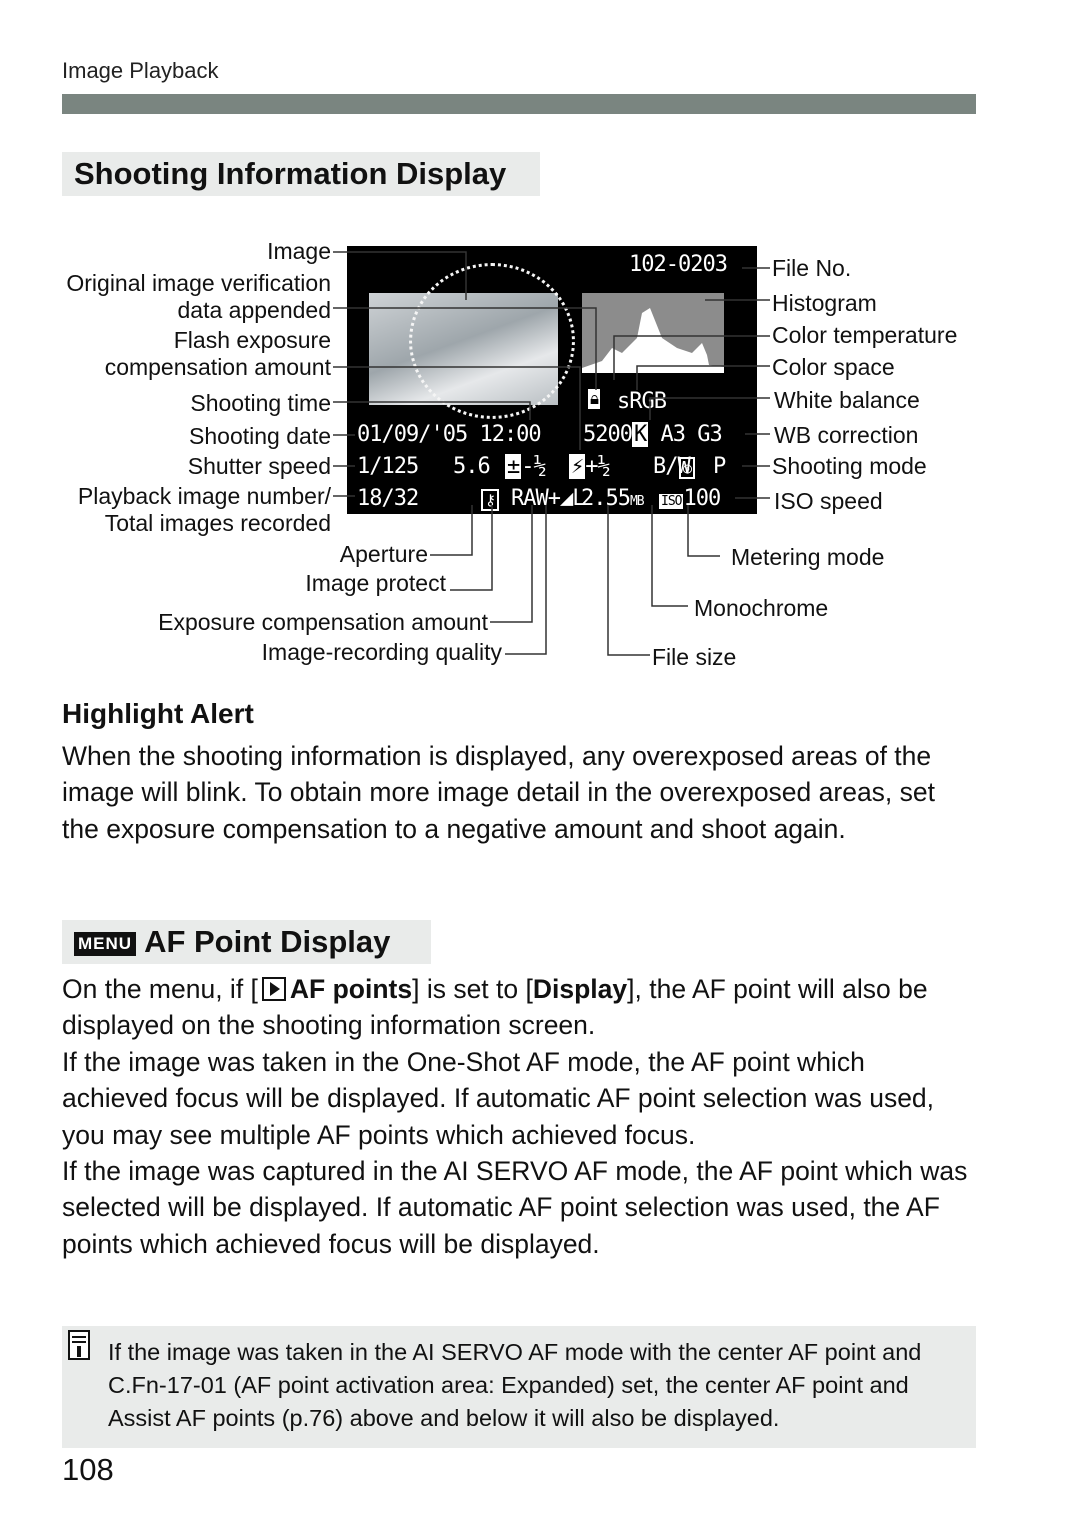 This screenshot has width=1080, height=1521. What do you see at coordinates (513, 466) in the screenshot?
I see `exp-comp-icon: ±` at bounding box center [513, 466].